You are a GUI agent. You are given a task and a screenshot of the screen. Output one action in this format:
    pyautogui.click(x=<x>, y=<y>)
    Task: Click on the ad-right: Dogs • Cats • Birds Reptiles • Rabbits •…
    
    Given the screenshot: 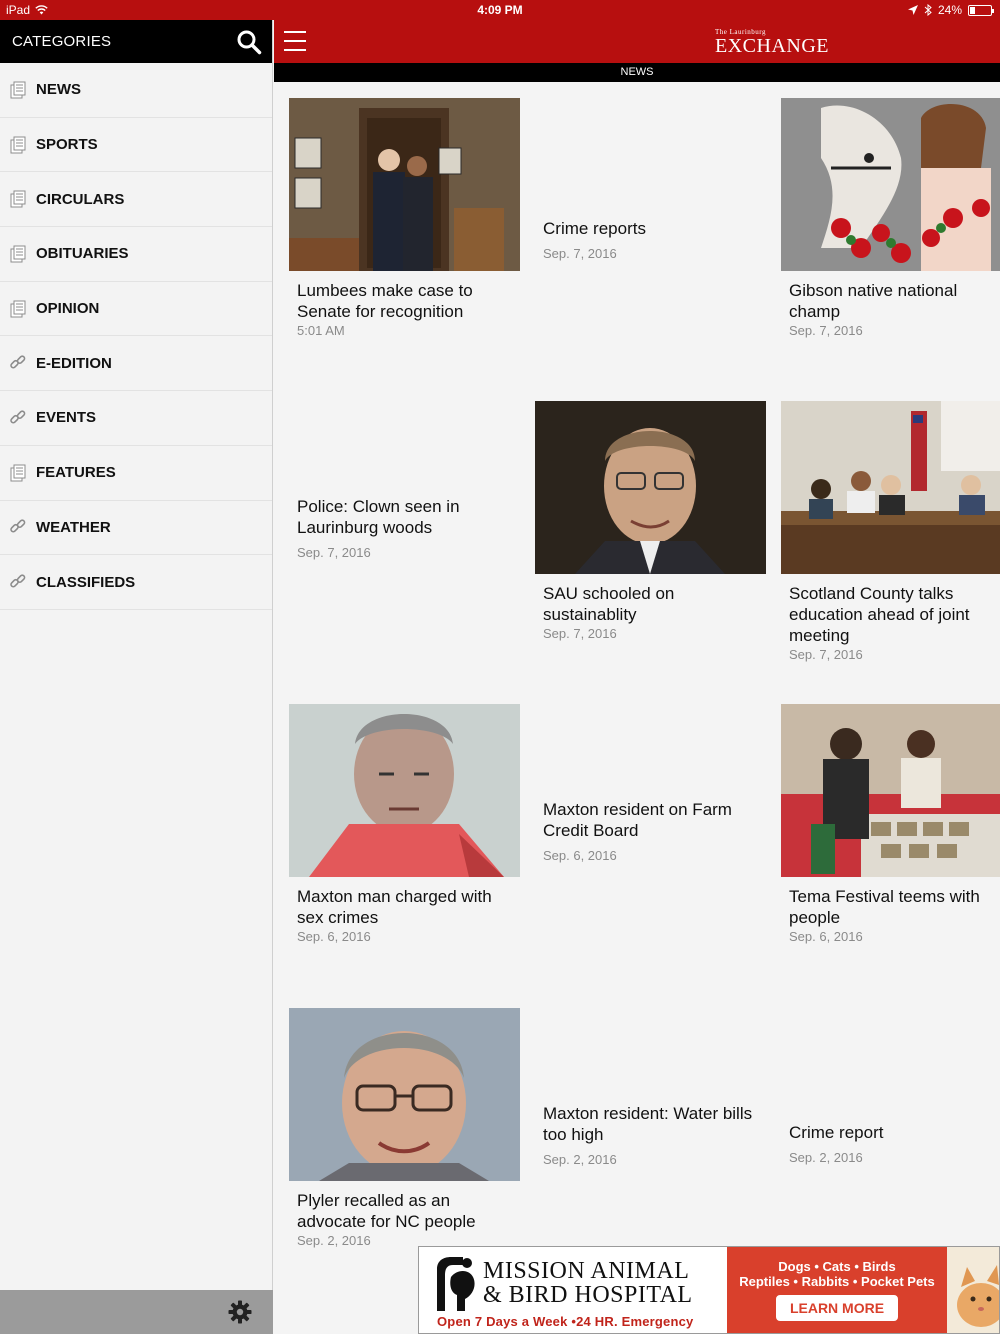 What is the action you would take?
    pyautogui.click(x=837, y=1290)
    